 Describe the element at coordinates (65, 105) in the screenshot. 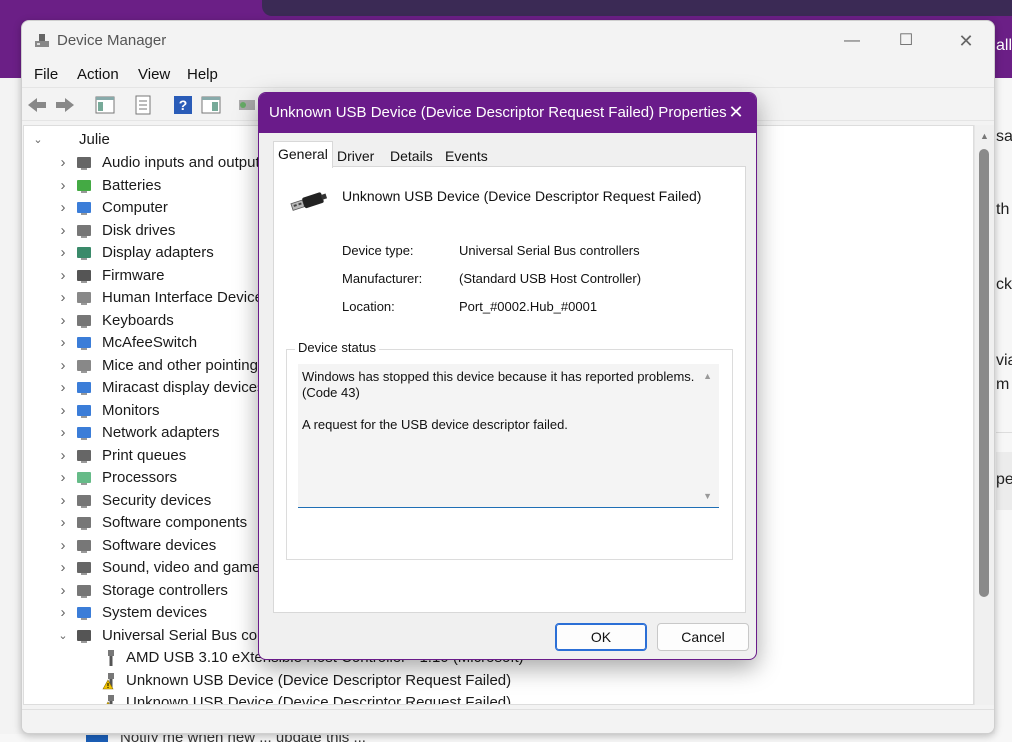

I see `forward-arrow-icon` at that location.